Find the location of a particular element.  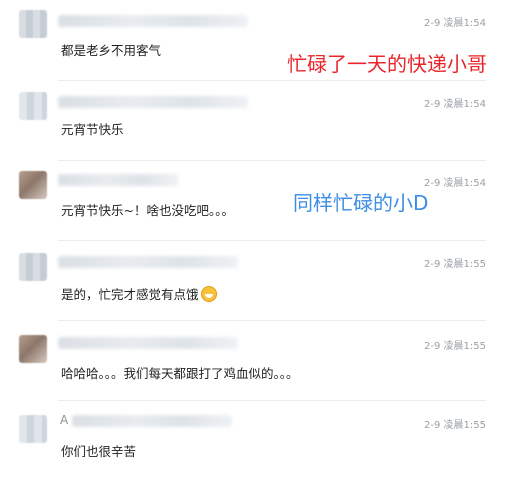

comment-text: 元宵节快乐~！啥也没吃吧。。。 is located at coordinates (147, 210).